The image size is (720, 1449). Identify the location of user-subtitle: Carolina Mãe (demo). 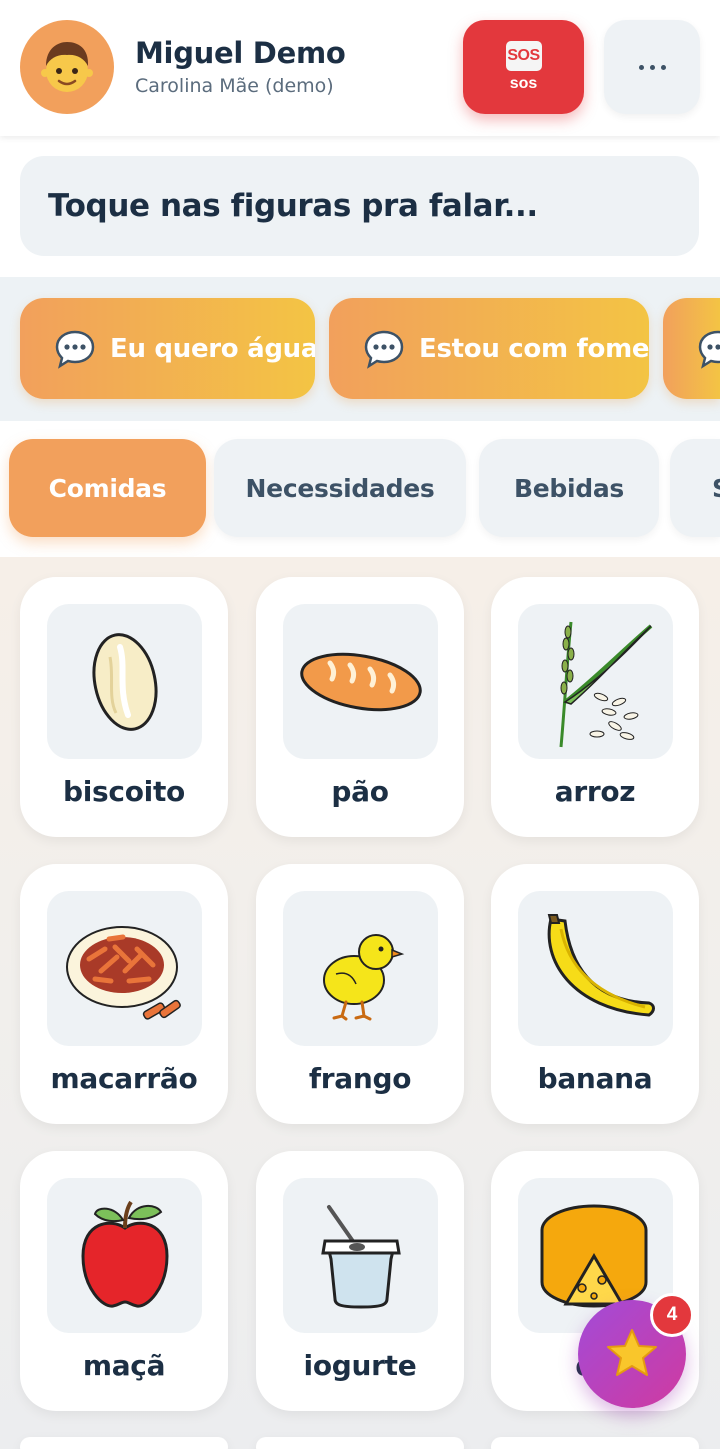
(234, 86).